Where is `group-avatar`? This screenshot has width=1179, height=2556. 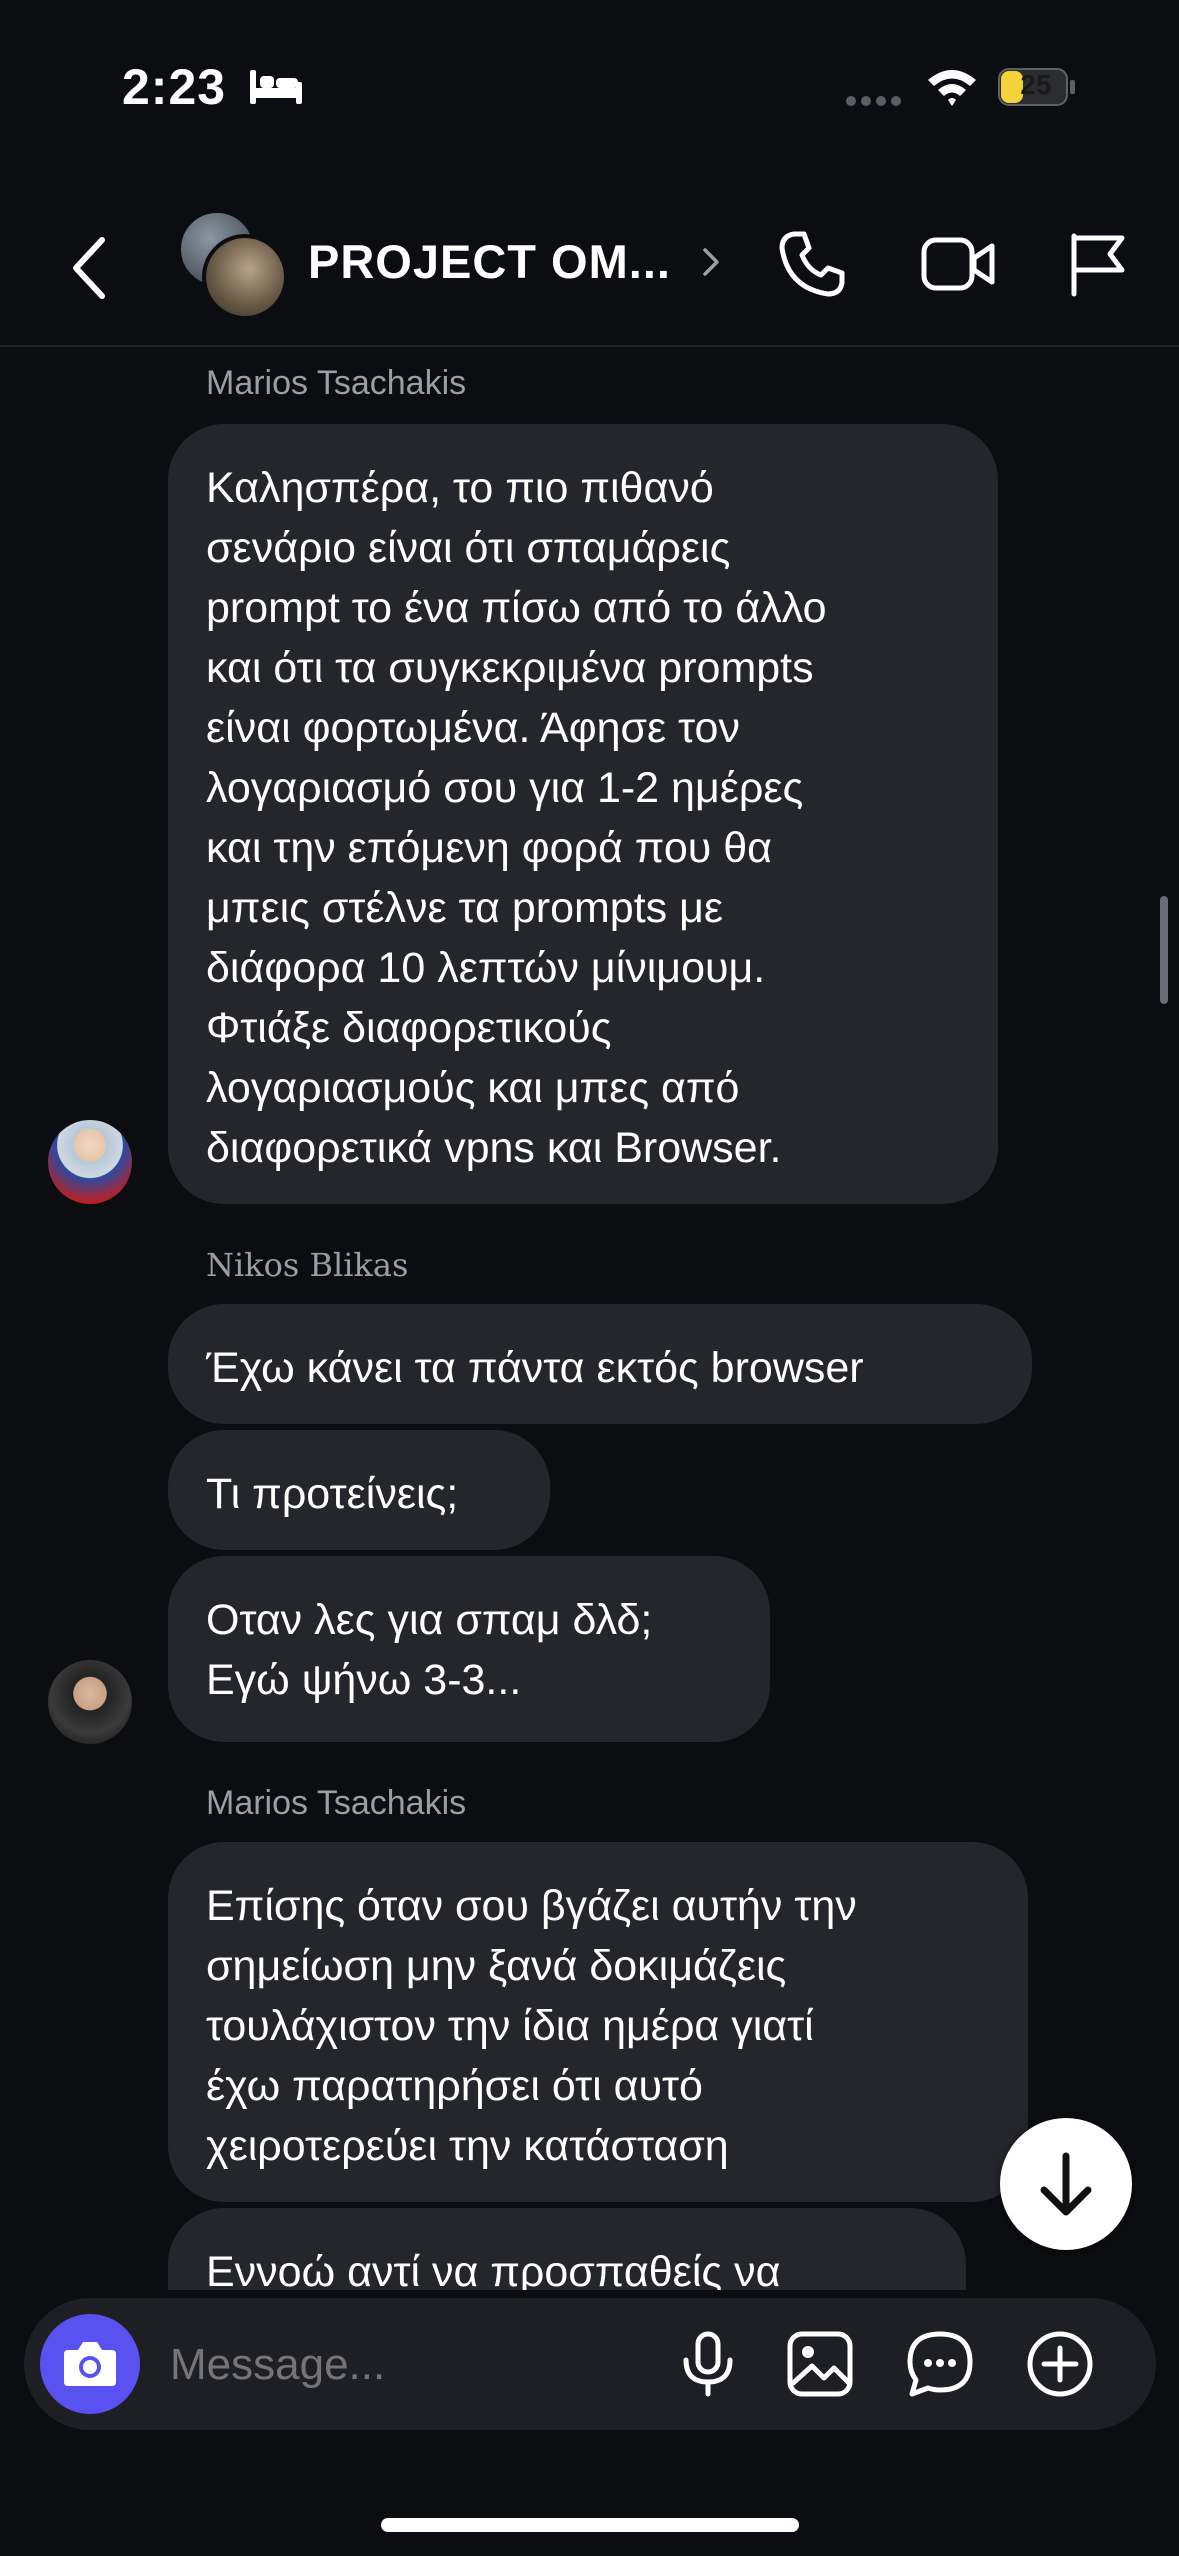 group-avatar is located at coordinates (233, 265).